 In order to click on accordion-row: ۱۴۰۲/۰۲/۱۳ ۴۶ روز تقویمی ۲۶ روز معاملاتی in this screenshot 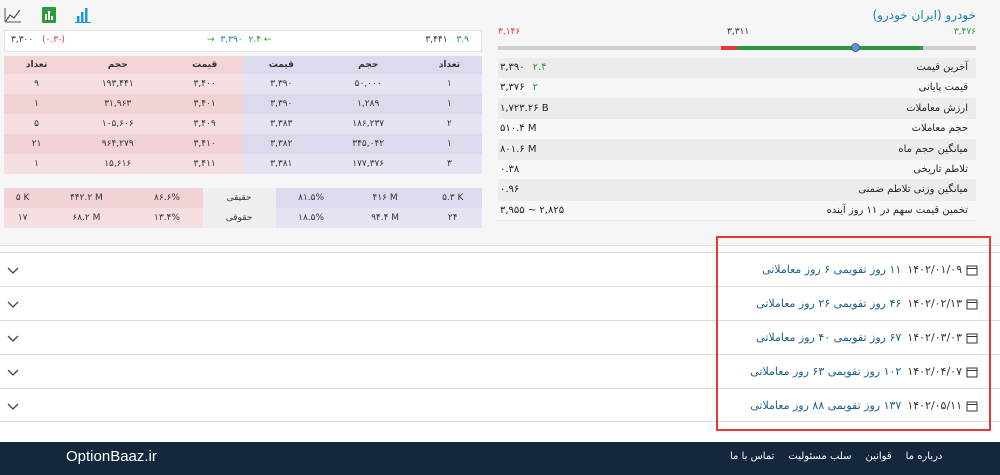, I will do `click(500, 303)`.